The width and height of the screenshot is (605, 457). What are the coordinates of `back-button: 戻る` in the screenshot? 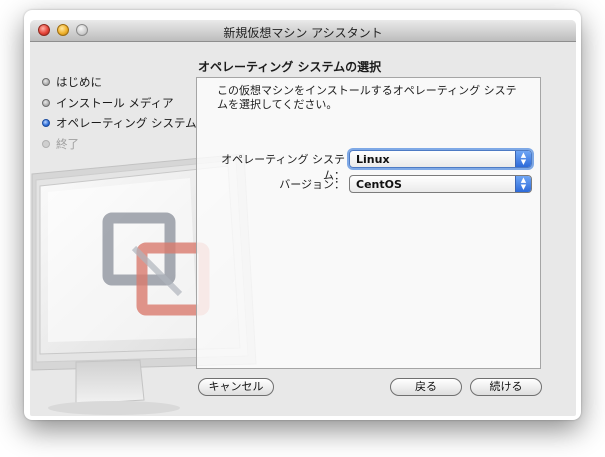 It's located at (426, 387).